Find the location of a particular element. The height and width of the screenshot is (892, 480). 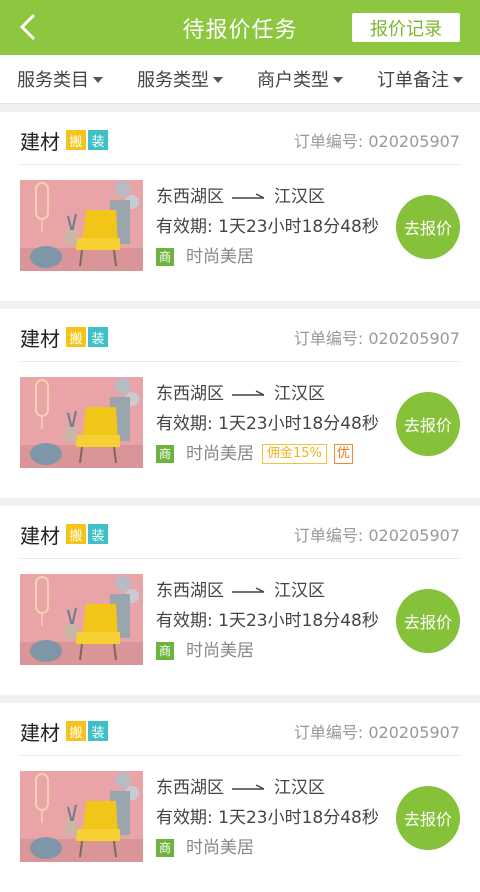

app-header: 待报价任务 报价记录 is located at coordinates (240, 27).